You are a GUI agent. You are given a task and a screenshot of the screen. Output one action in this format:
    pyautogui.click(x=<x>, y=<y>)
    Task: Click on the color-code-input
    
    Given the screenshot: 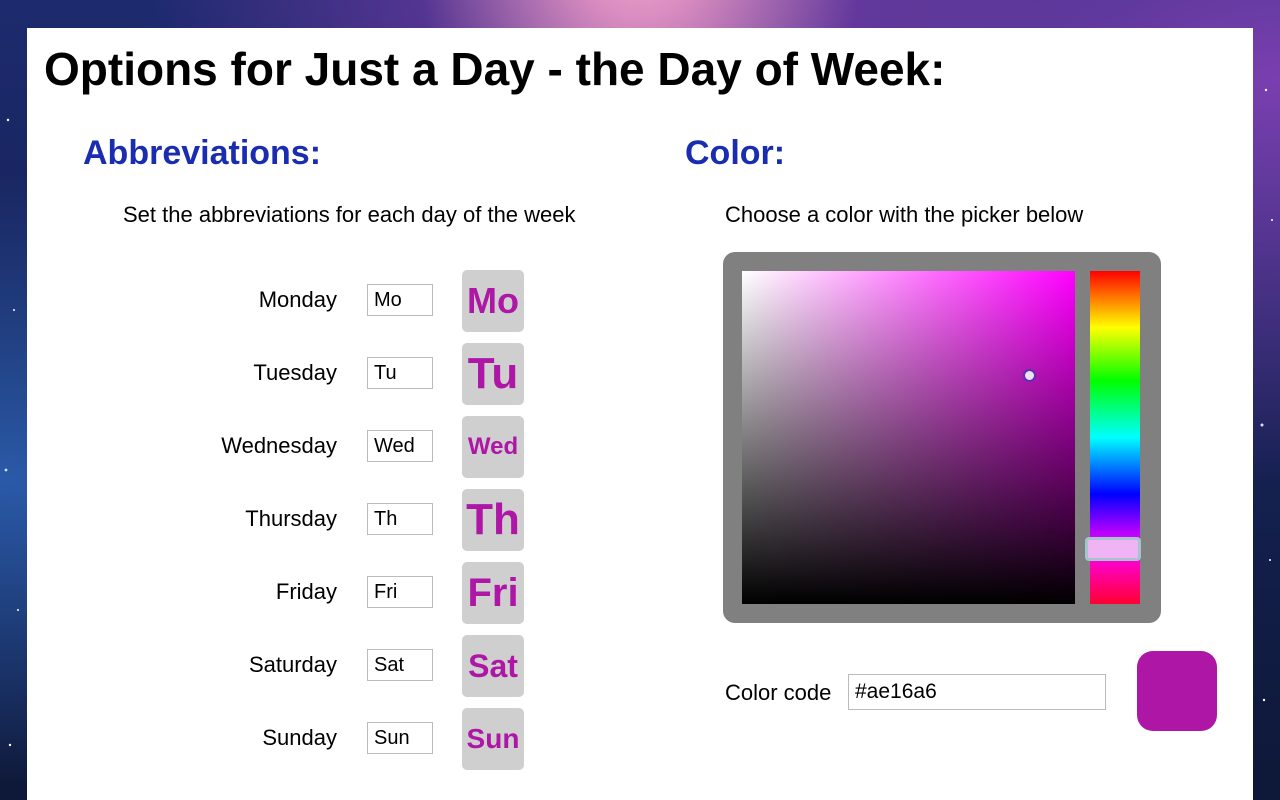 What is the action you would take?
    pyautogui.click(x=977, y=692)
    